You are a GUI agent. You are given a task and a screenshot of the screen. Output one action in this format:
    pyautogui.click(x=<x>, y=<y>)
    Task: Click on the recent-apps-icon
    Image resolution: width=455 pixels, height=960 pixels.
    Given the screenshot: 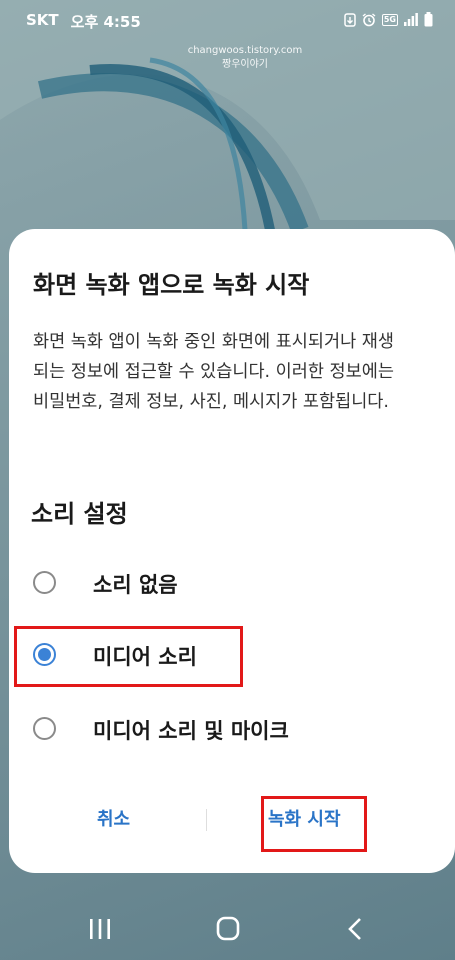 What is the action you would take?
    pyautogui.click(x=100, y=929)
    